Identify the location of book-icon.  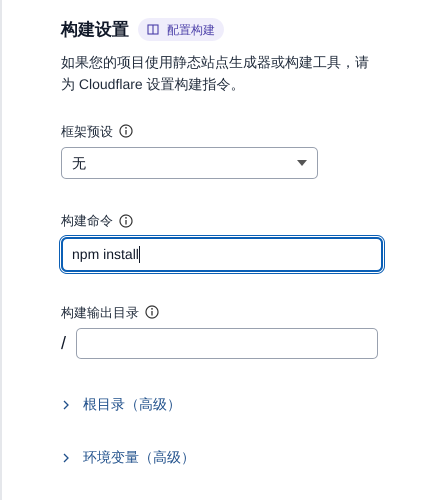
(153, 30).